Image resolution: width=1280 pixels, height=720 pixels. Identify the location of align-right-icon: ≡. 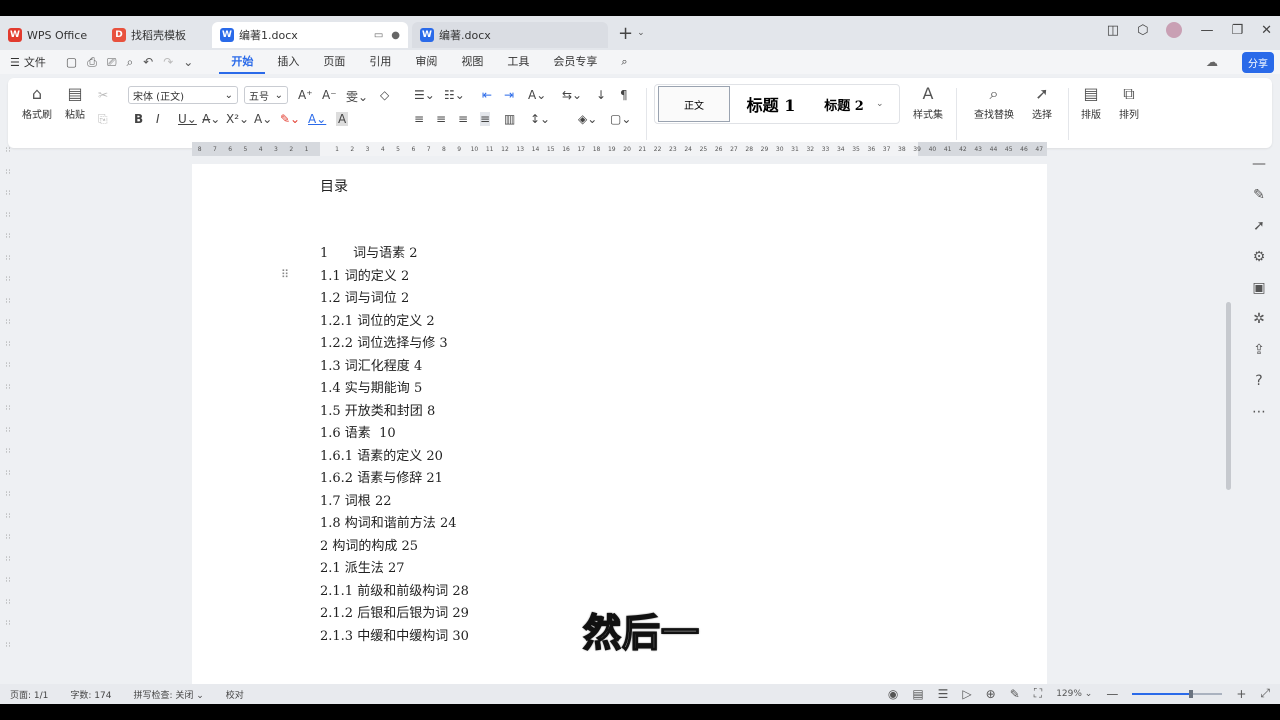
(463, 119).